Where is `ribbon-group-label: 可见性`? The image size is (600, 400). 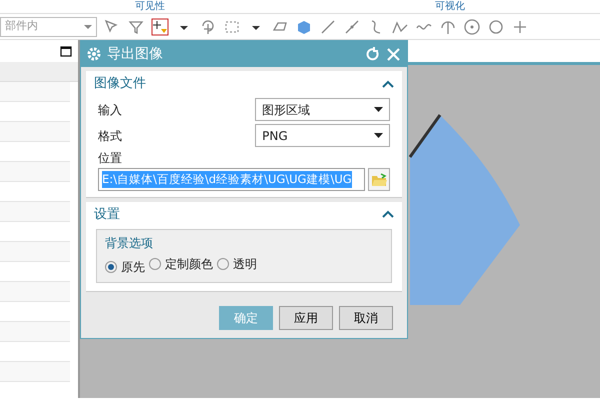 ribbon-group-label: 可见性 is located at coordinates (150, 6).